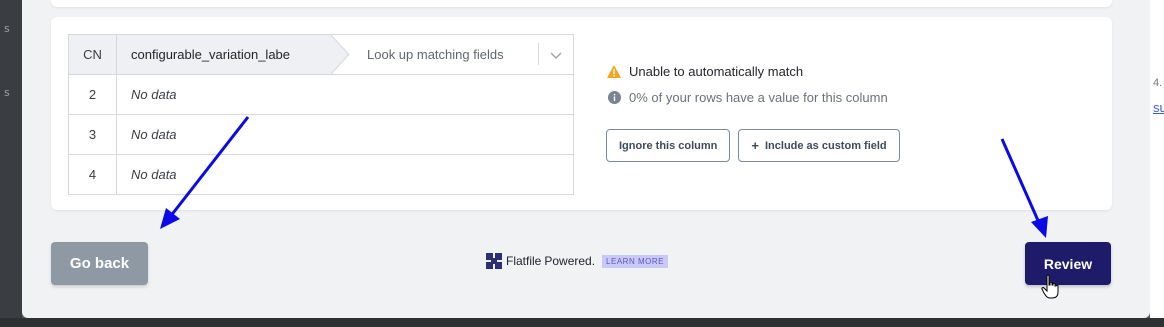  Describe the element at coordinates (321, 134) in the screenshot. I see `table-row: 3 No data` at that location.